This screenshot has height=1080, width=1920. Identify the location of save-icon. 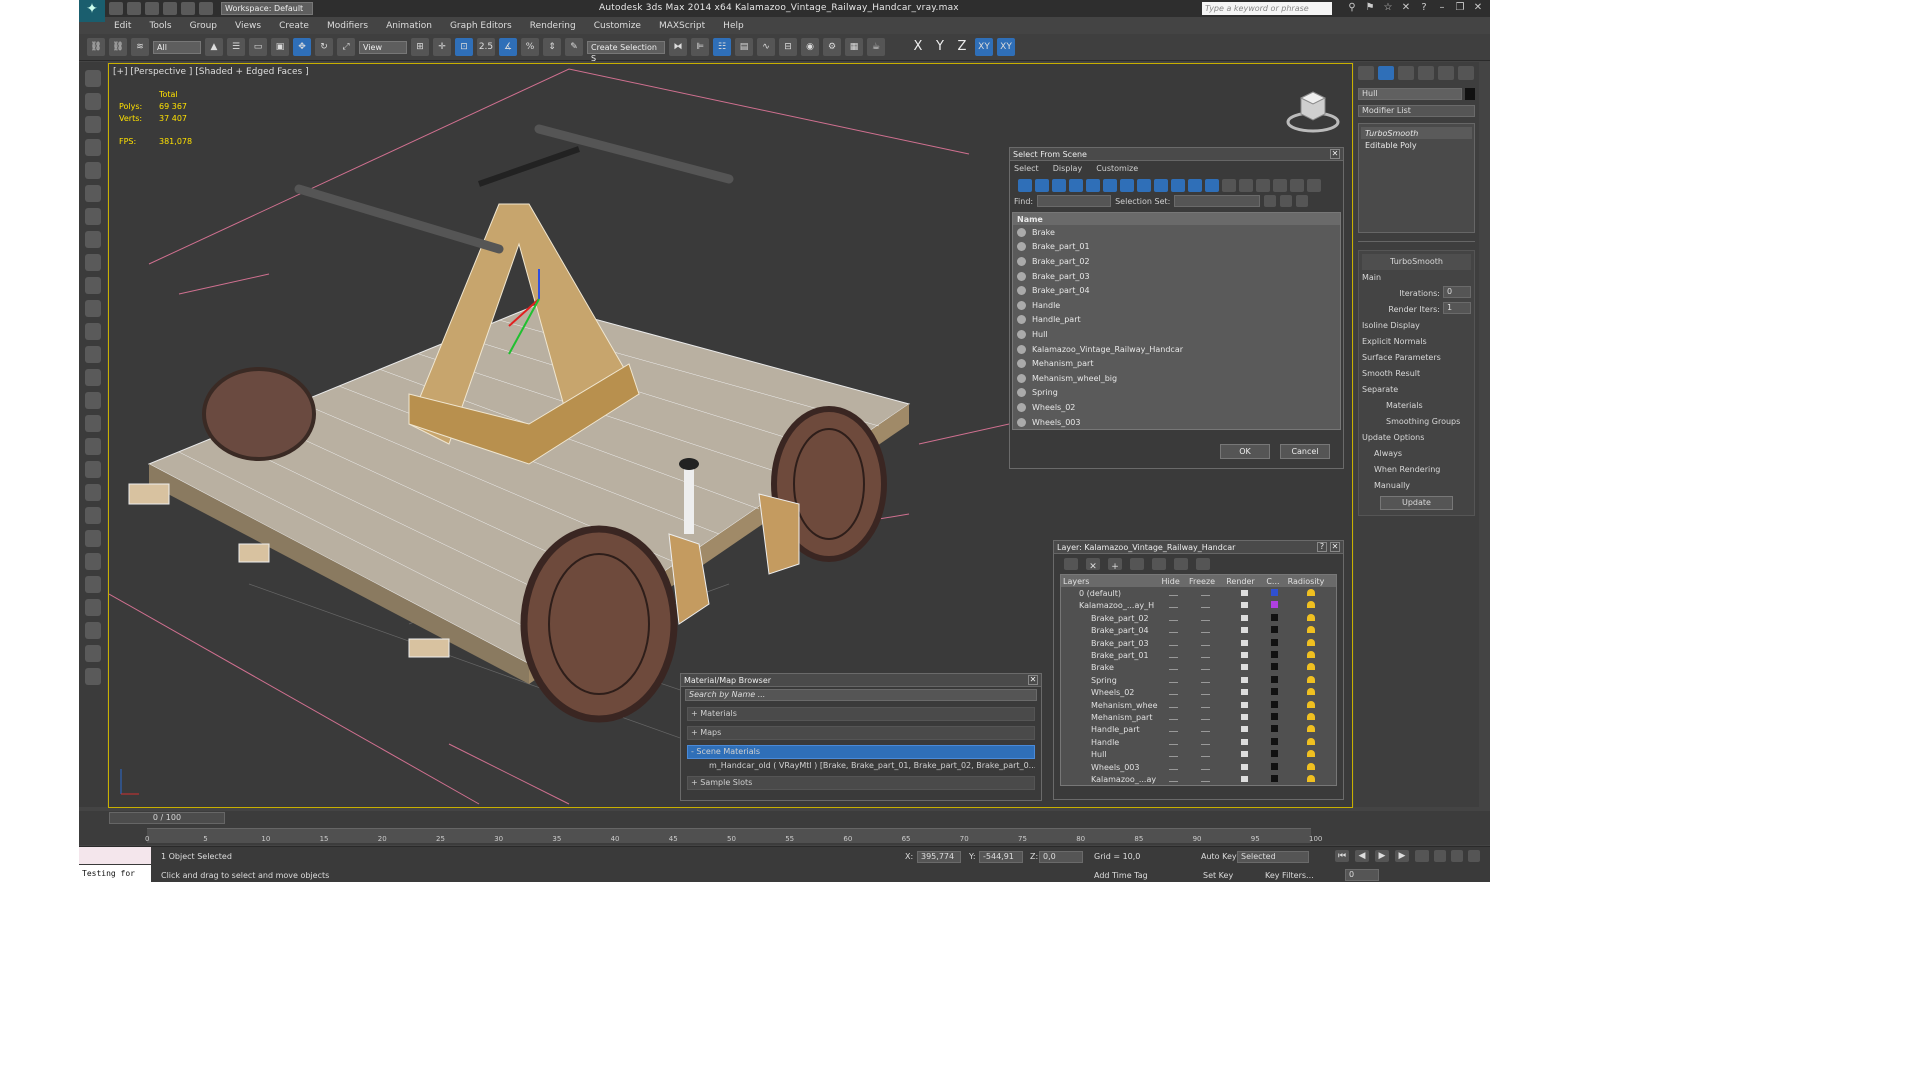
(152, 8).